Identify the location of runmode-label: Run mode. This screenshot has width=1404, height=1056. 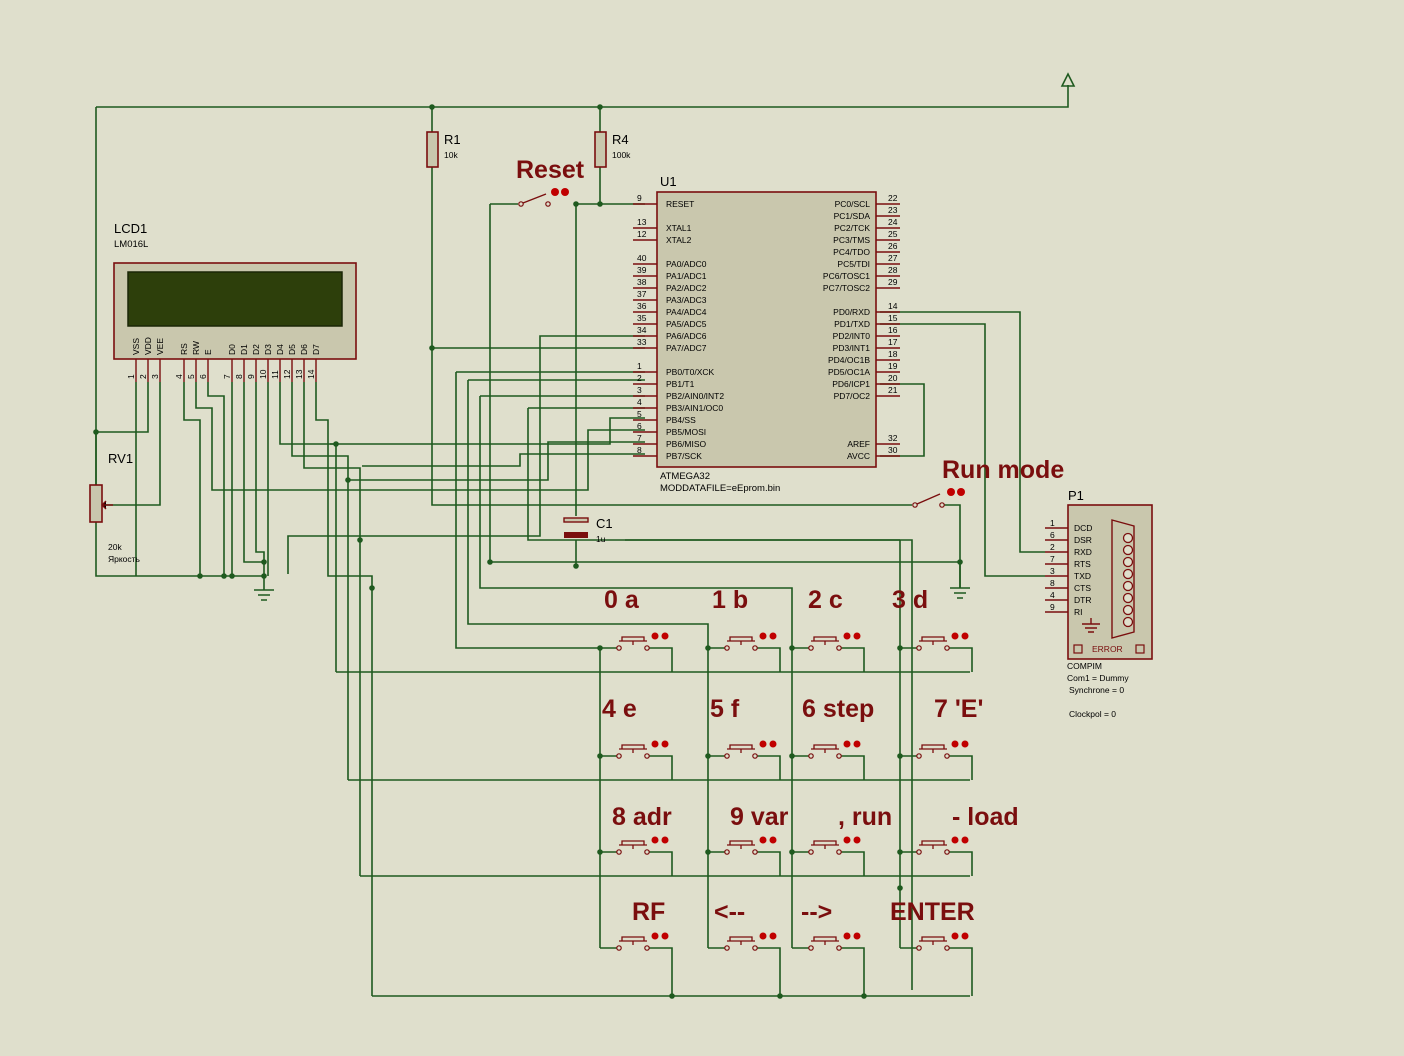
(1003, 470).